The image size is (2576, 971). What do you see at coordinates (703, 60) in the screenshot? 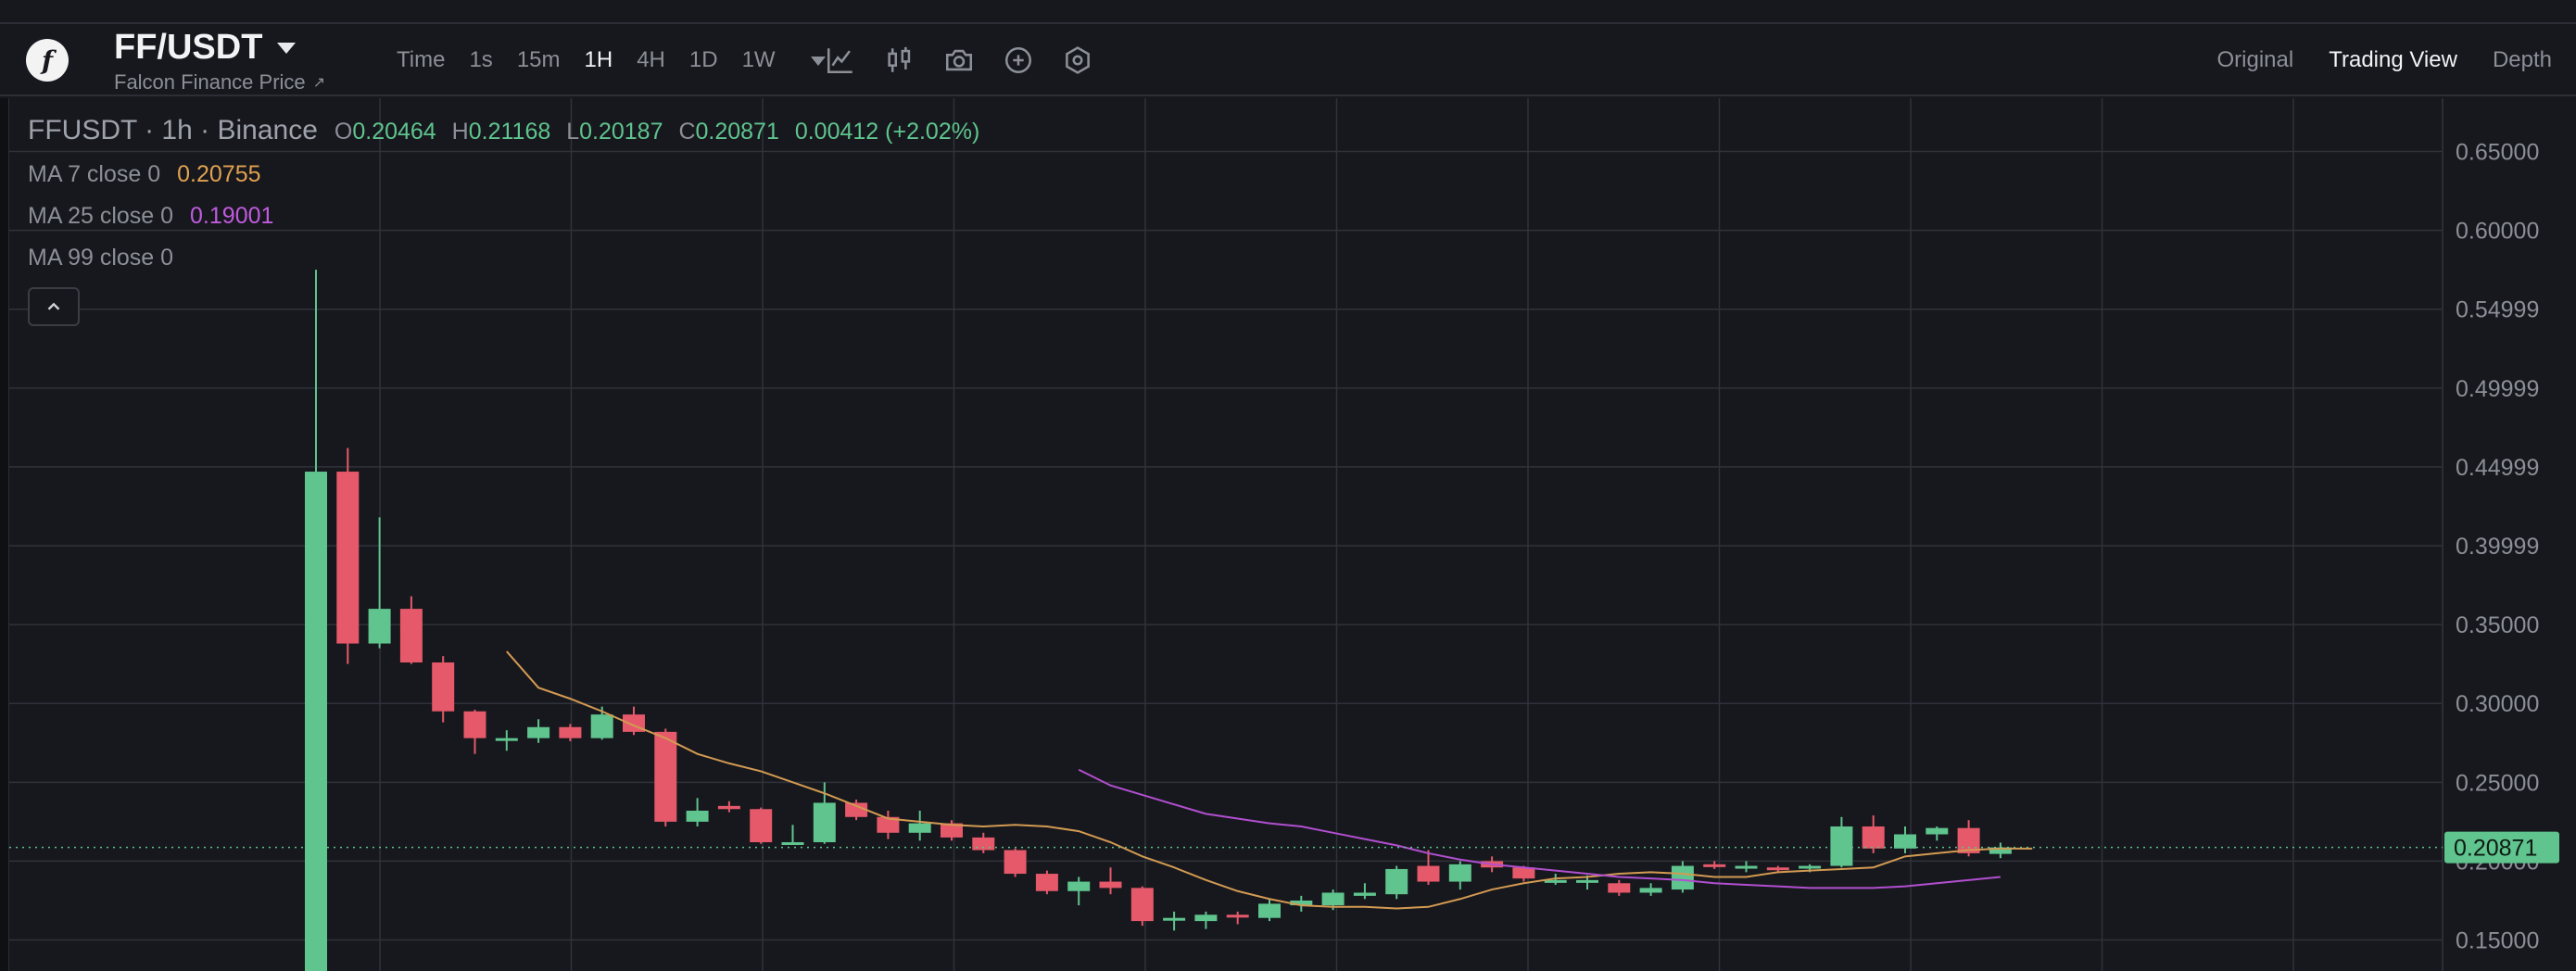
I see `interval-tab-1d: 1D` at bounding box center [703, 60].